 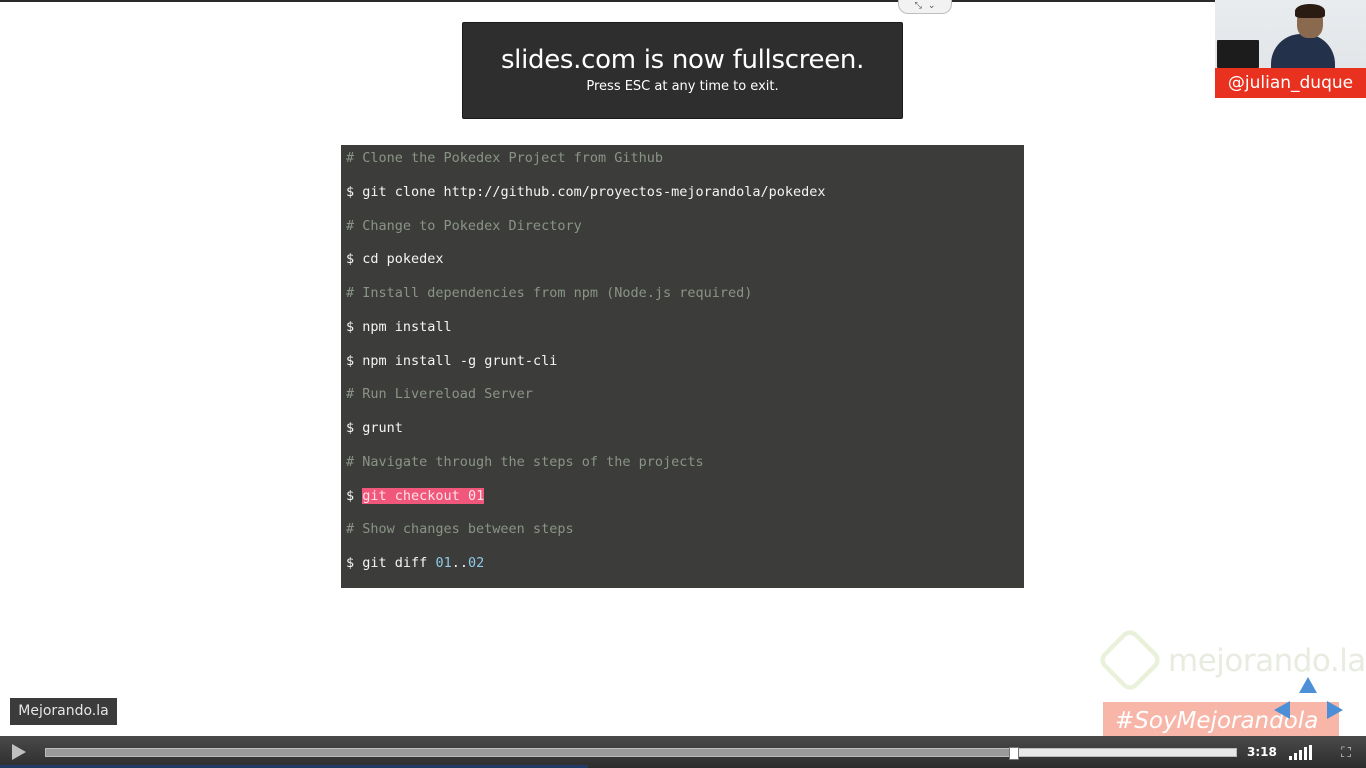 What do you see at coordinates (443, 563) in the screenshot?
I see `code-number: 01` at bounding box center [443, 563].